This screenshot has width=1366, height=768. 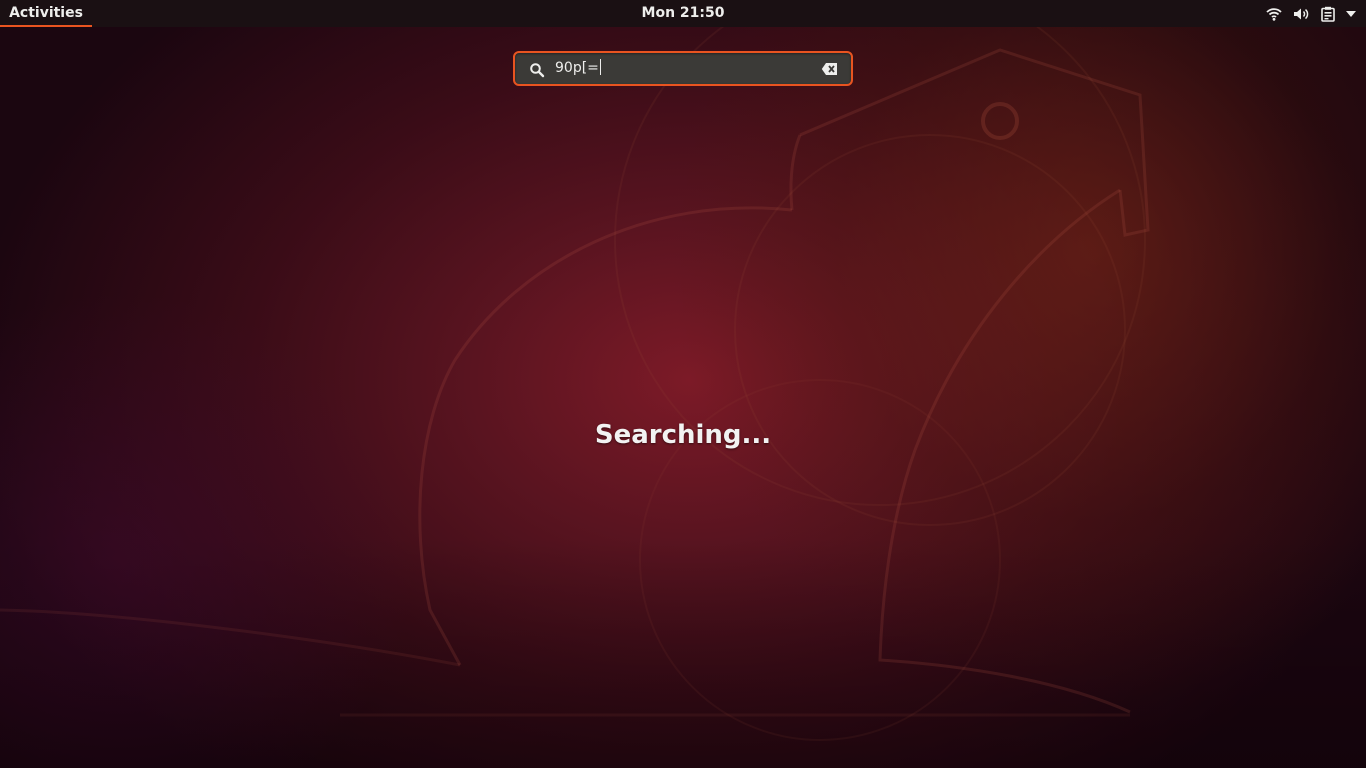 I want to click on search-icon, so click(x=537, y=70).